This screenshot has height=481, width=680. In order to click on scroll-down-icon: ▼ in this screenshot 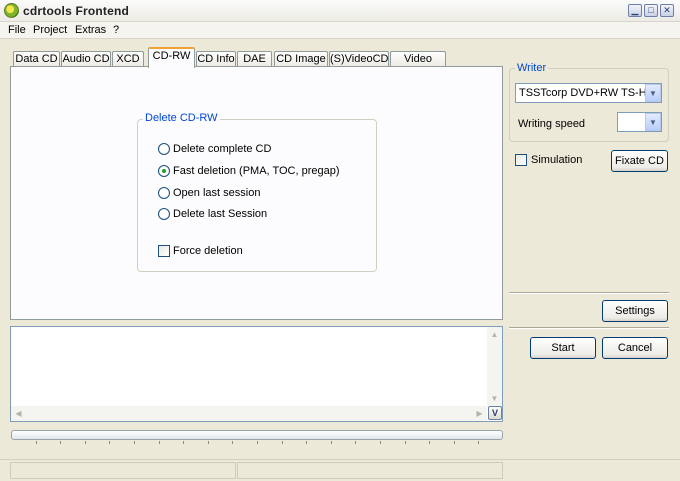, I will do `click(494, 398)`.